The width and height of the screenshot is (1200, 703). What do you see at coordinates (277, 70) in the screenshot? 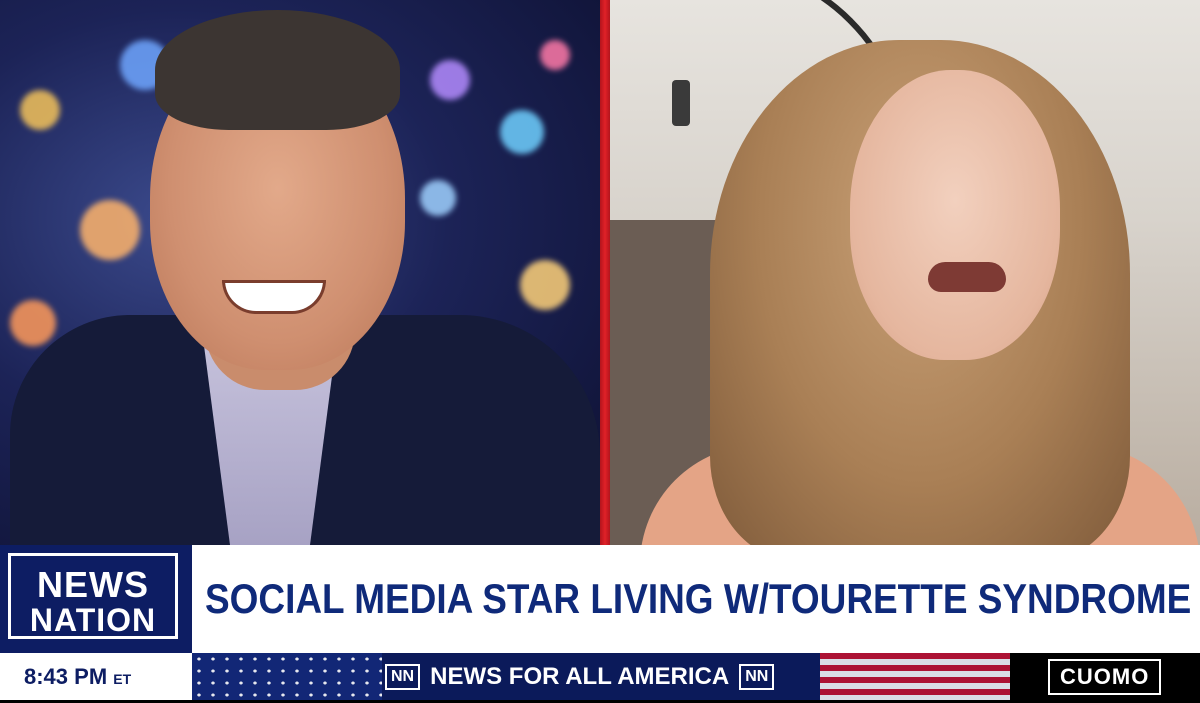
I see `anchor-hair` at bounding box center [277, 70].